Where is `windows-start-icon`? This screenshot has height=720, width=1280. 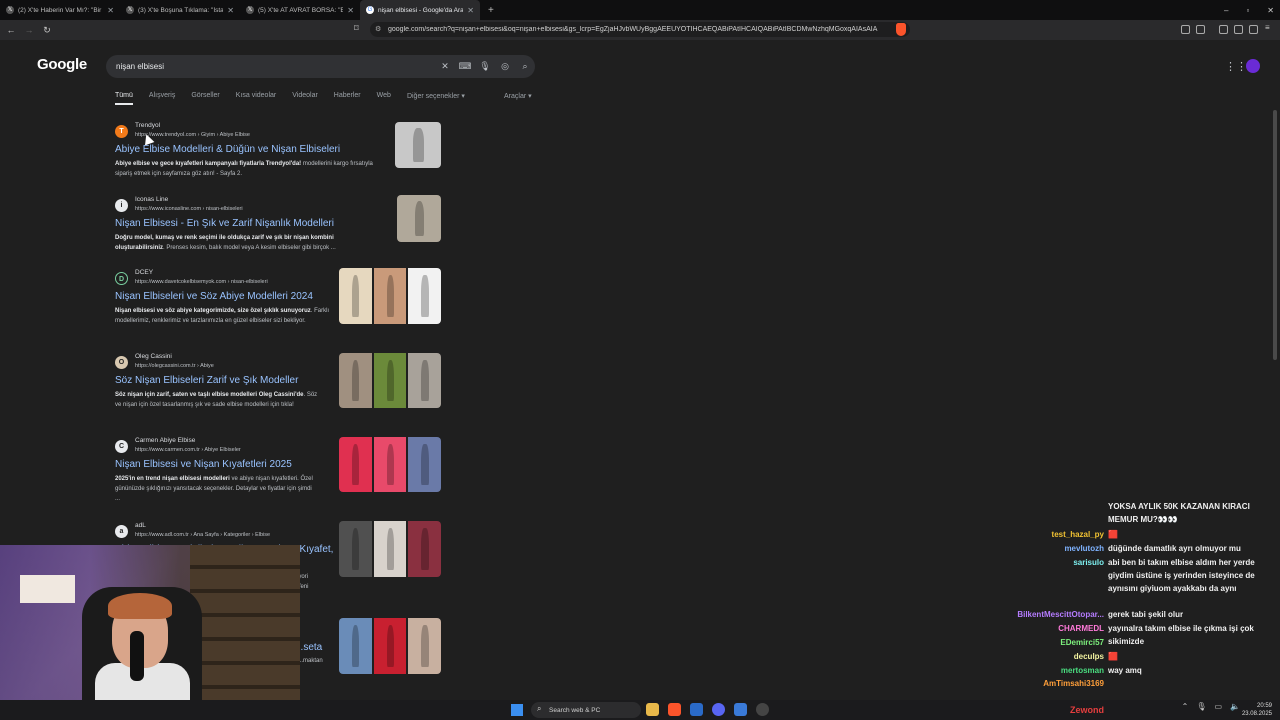
windows-start-icon is located at coordinates (517, 710).